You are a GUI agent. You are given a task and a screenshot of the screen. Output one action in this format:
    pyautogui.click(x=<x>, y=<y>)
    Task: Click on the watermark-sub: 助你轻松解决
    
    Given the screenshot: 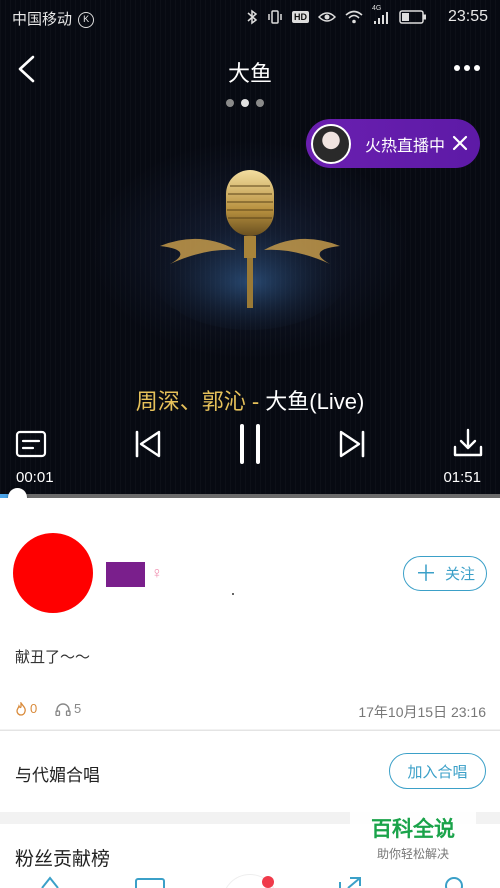 What is the action you would take?
    pyautogui.click(x=412, y=854)
    